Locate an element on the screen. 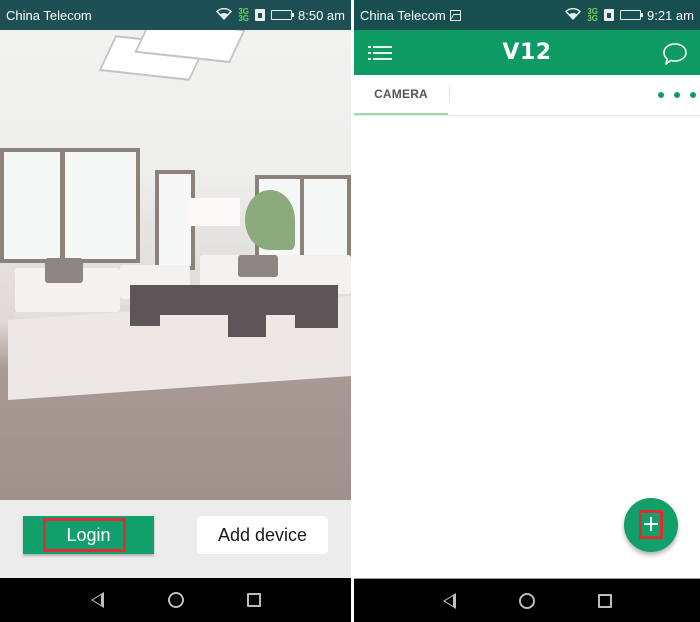 This screenshot has height=622, width=700. window is located at coordinates (70, 205).